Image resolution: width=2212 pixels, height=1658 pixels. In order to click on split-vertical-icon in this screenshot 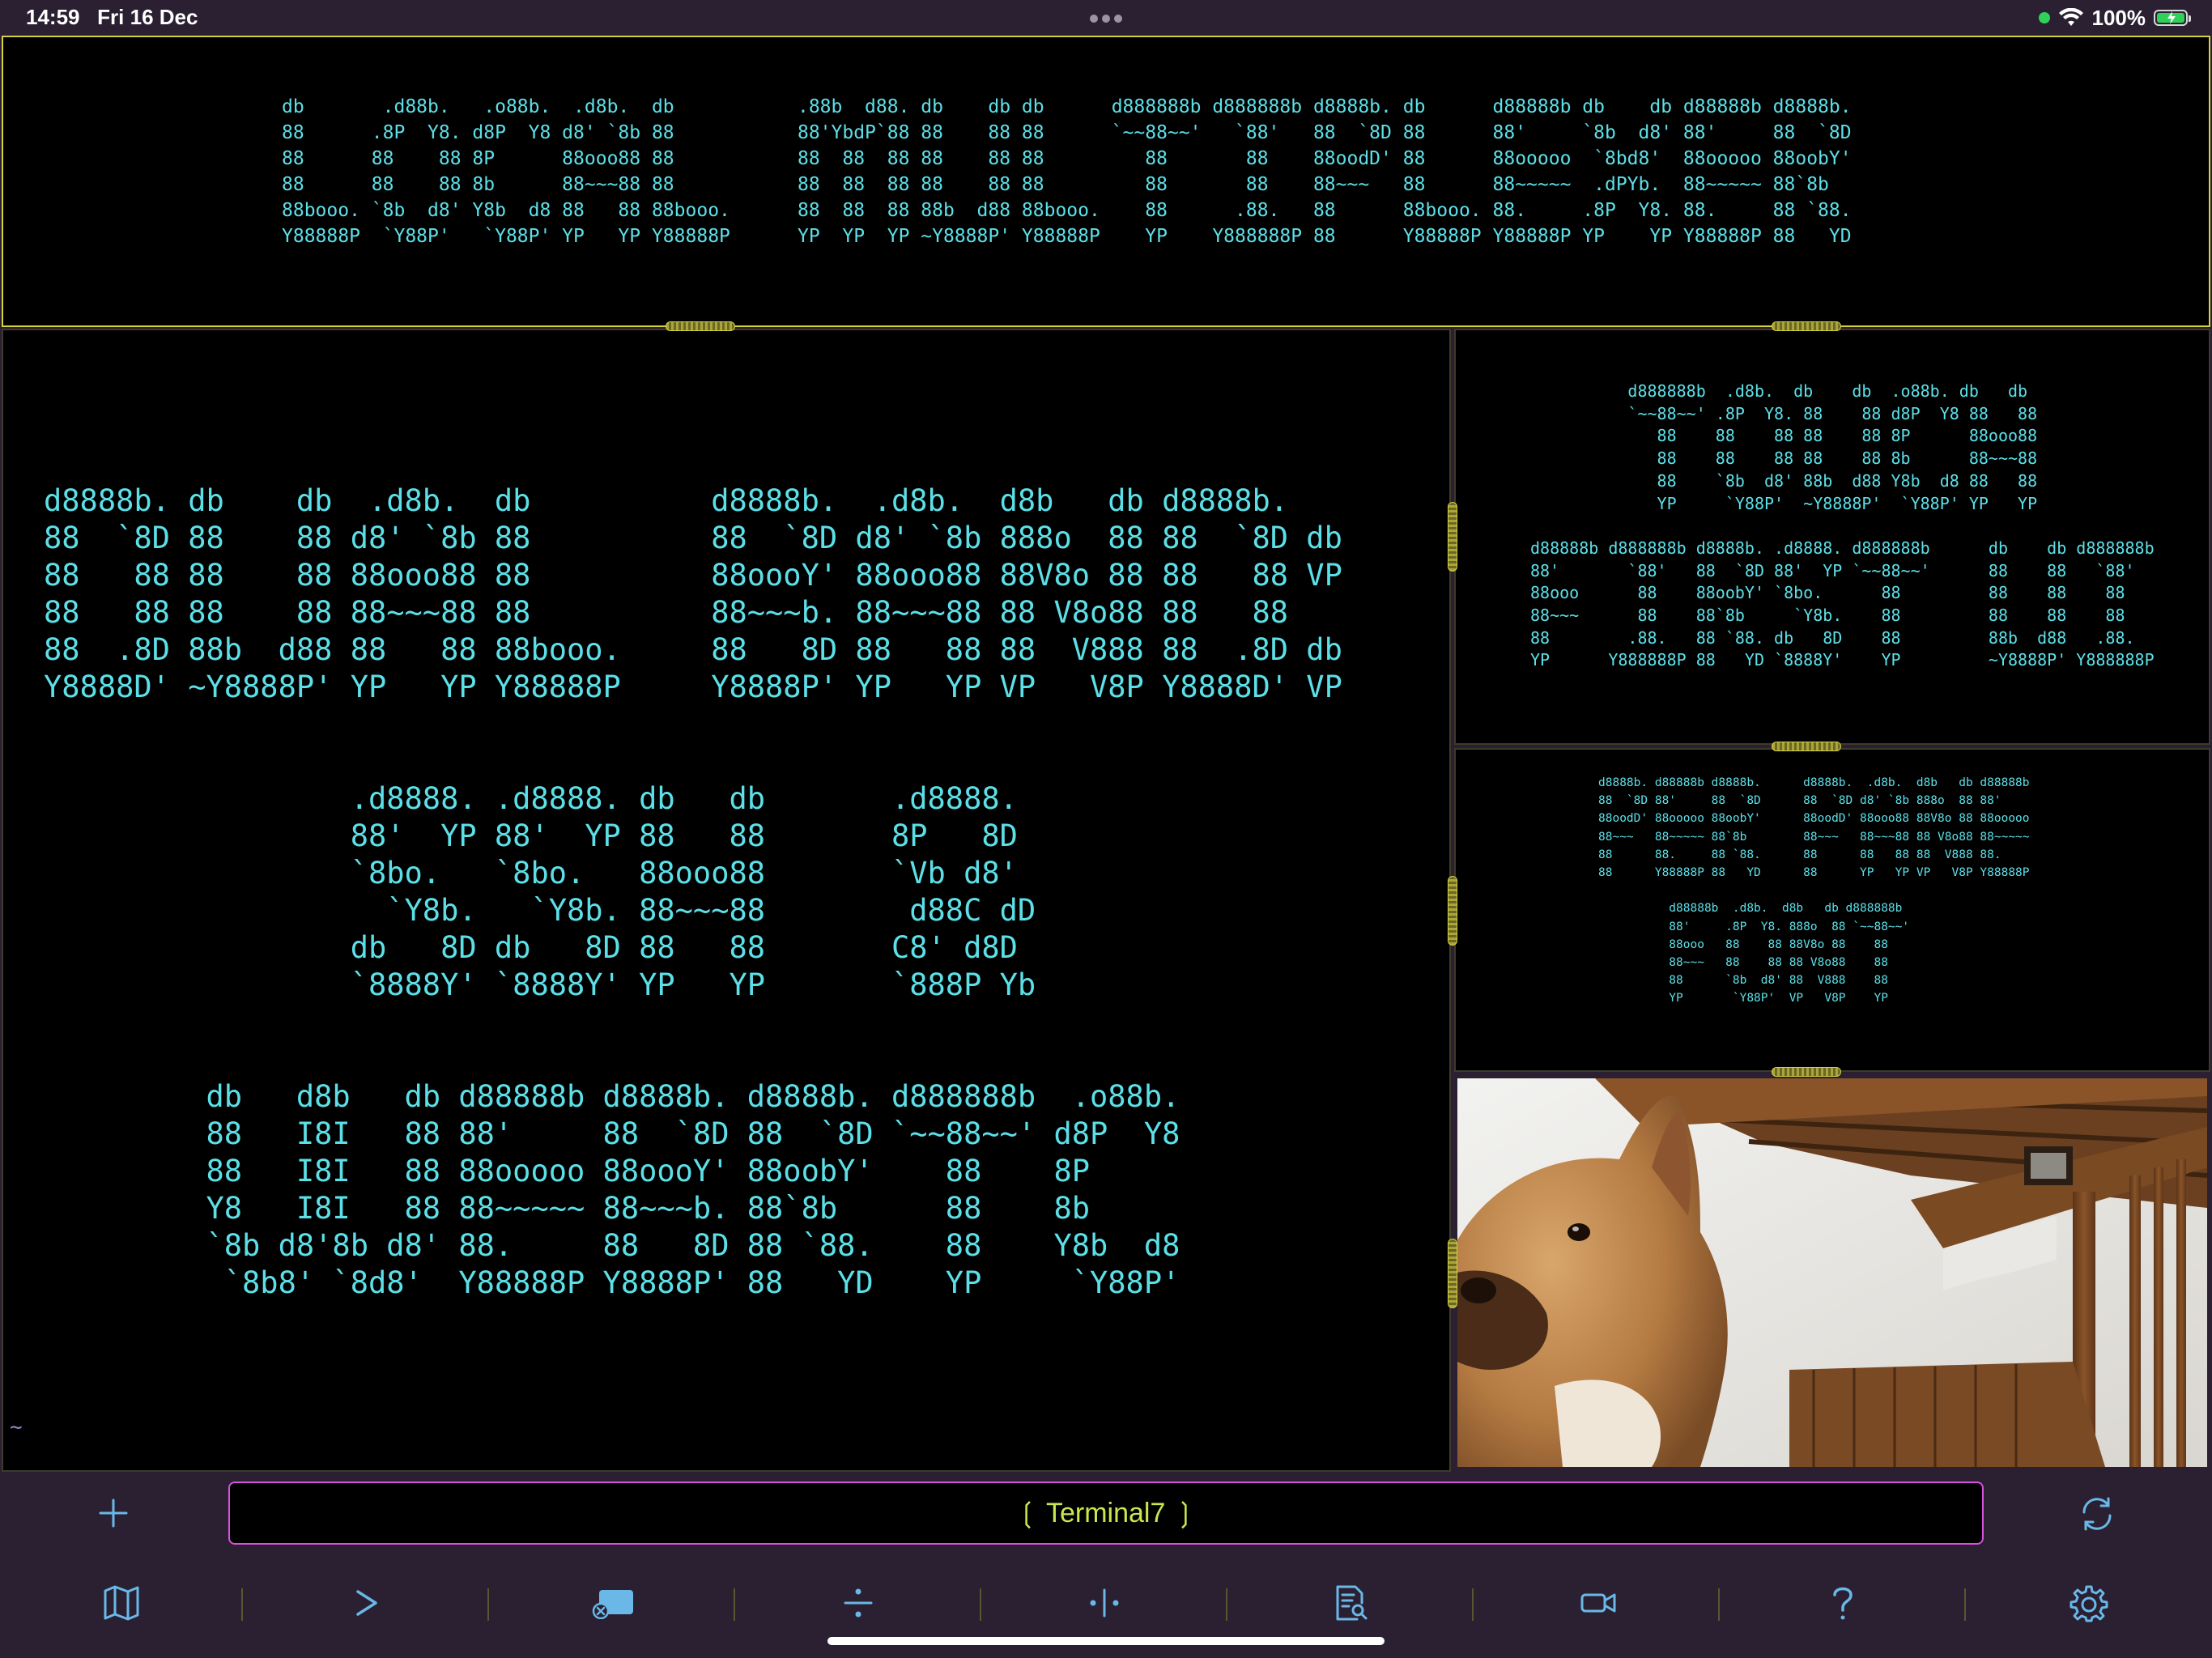, I will do `click(1104, 1603)`.